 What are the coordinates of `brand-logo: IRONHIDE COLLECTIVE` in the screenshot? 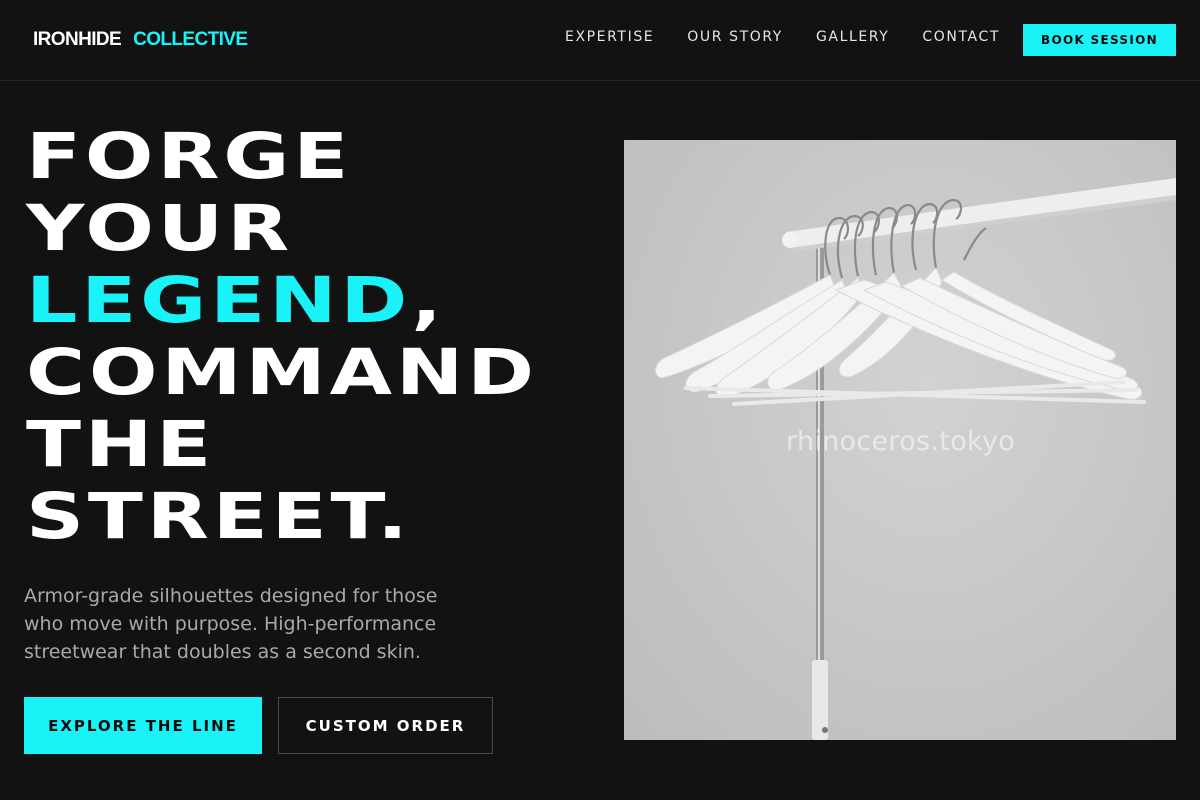 It's located at (140, 40).